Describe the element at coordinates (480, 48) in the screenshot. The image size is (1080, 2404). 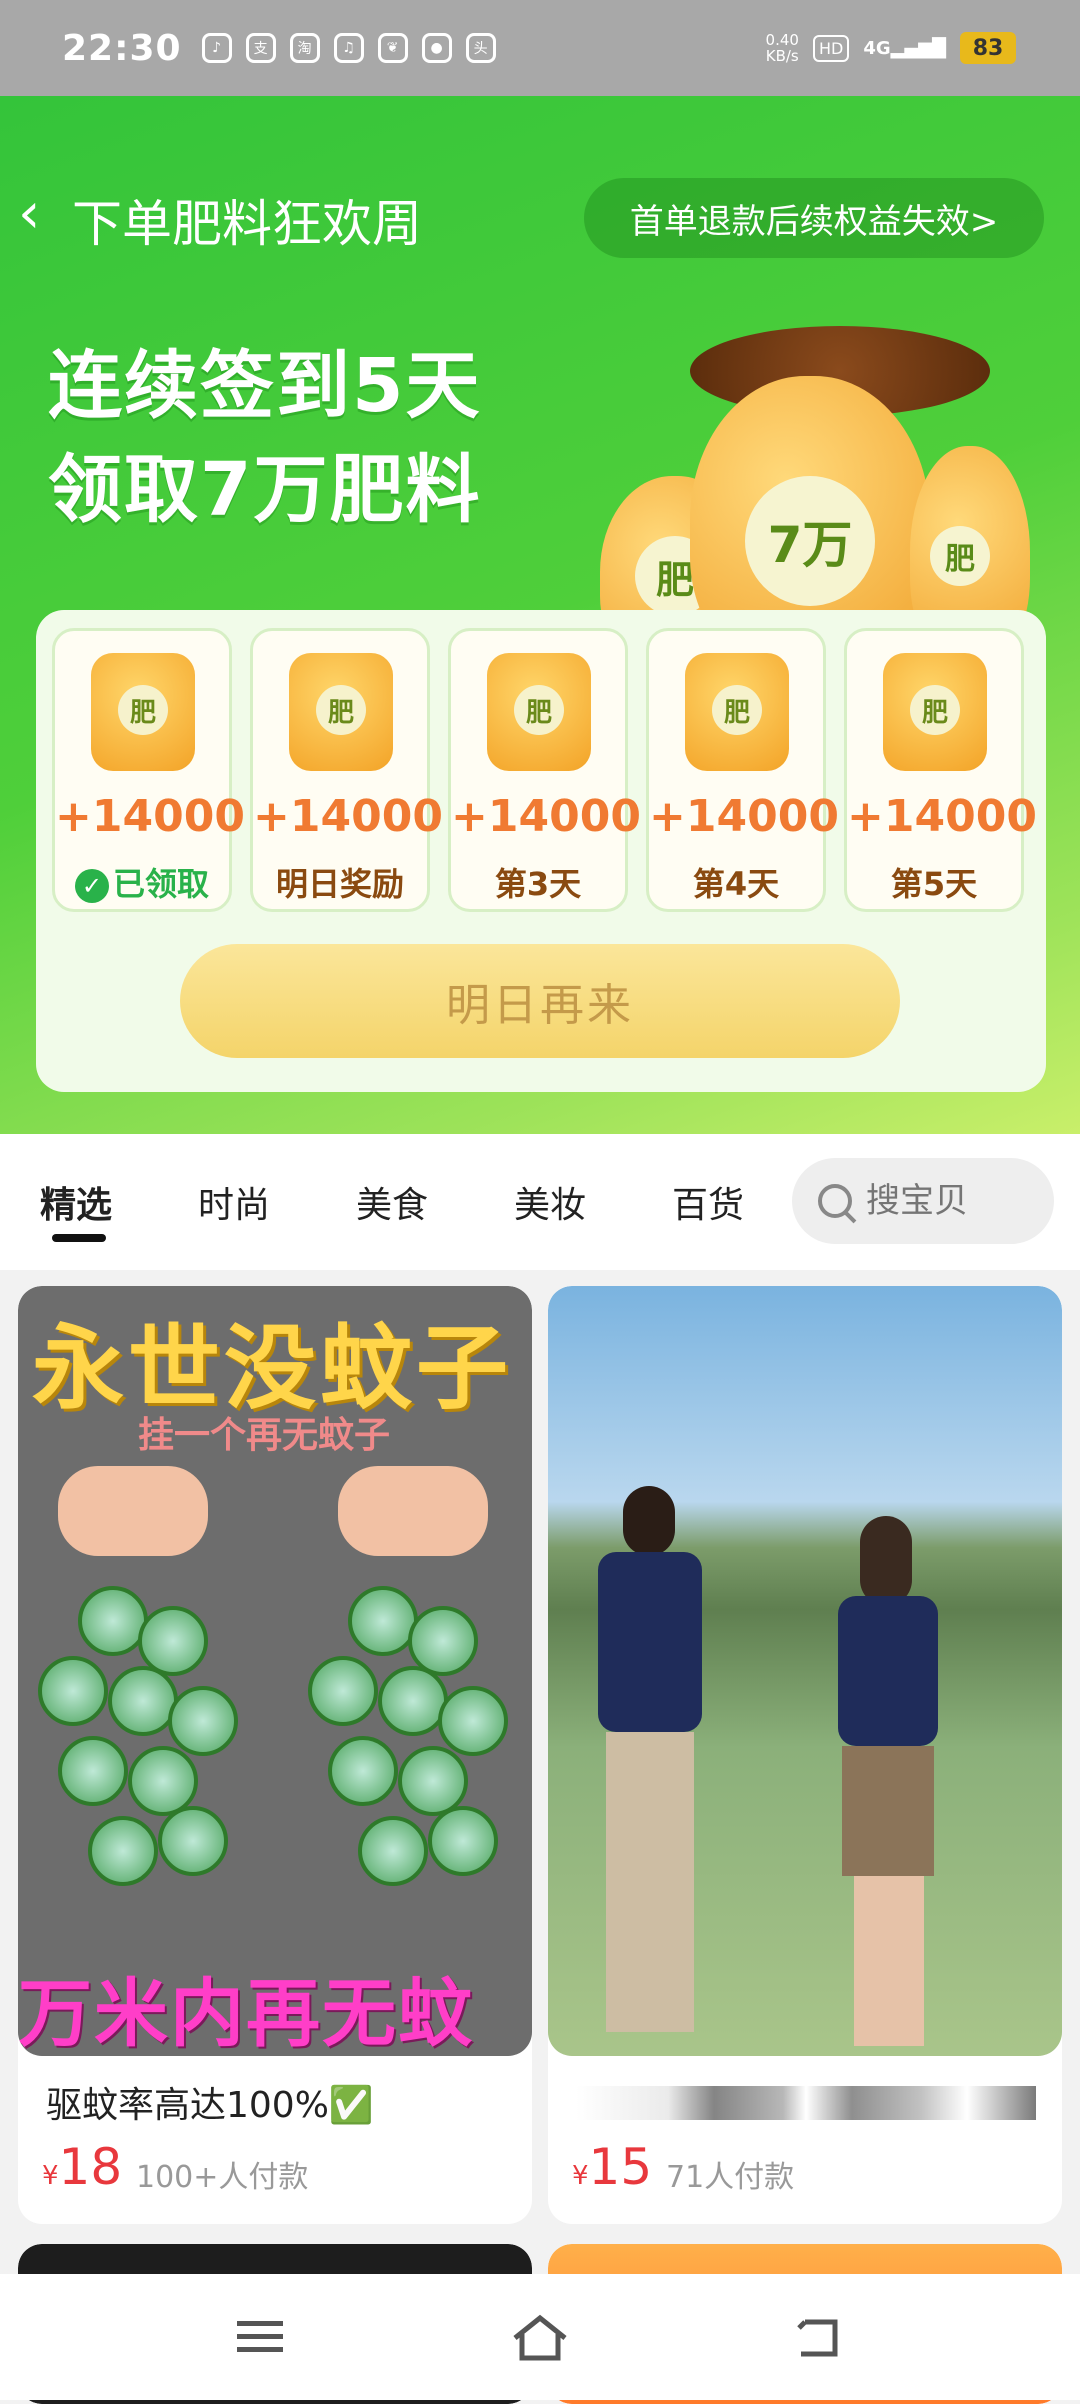
I see `toutiao-notification-icon: 头` at that location.